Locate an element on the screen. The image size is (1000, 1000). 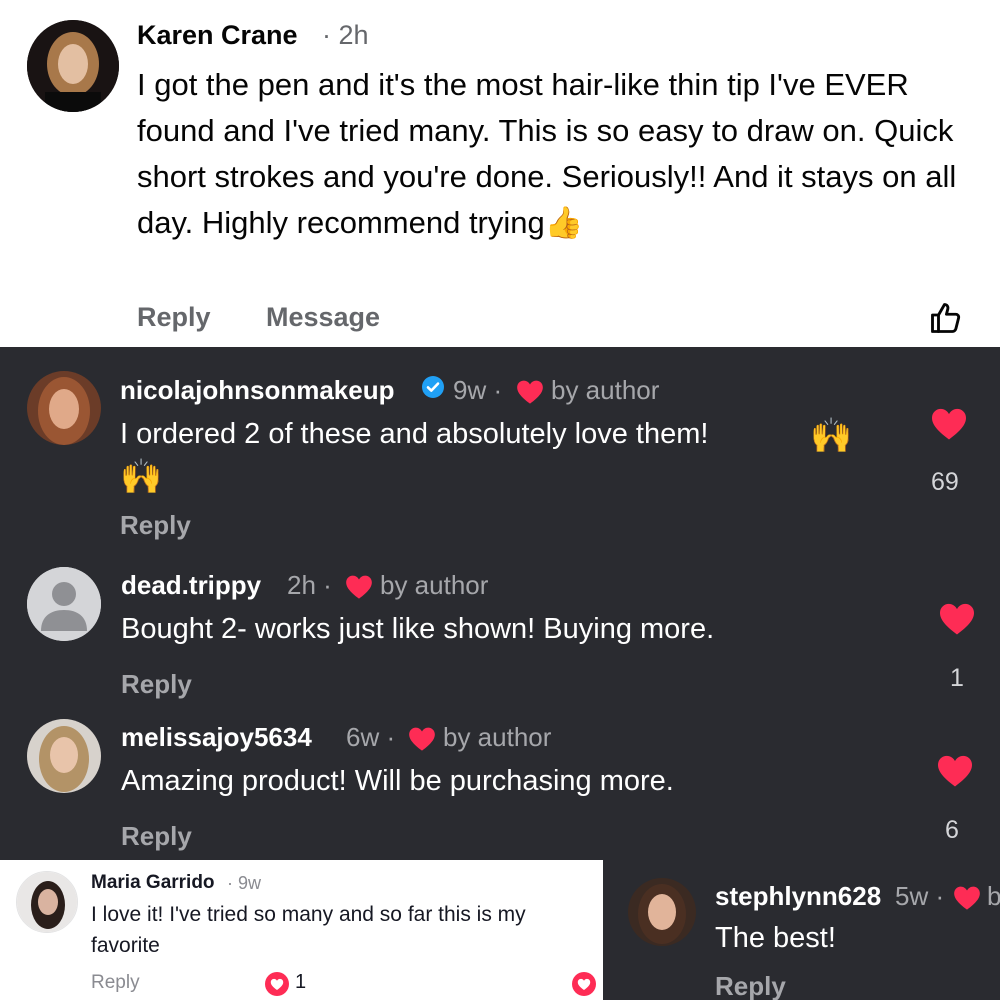
comment-username: Maria Garrido is located at coordinates (153, 883).